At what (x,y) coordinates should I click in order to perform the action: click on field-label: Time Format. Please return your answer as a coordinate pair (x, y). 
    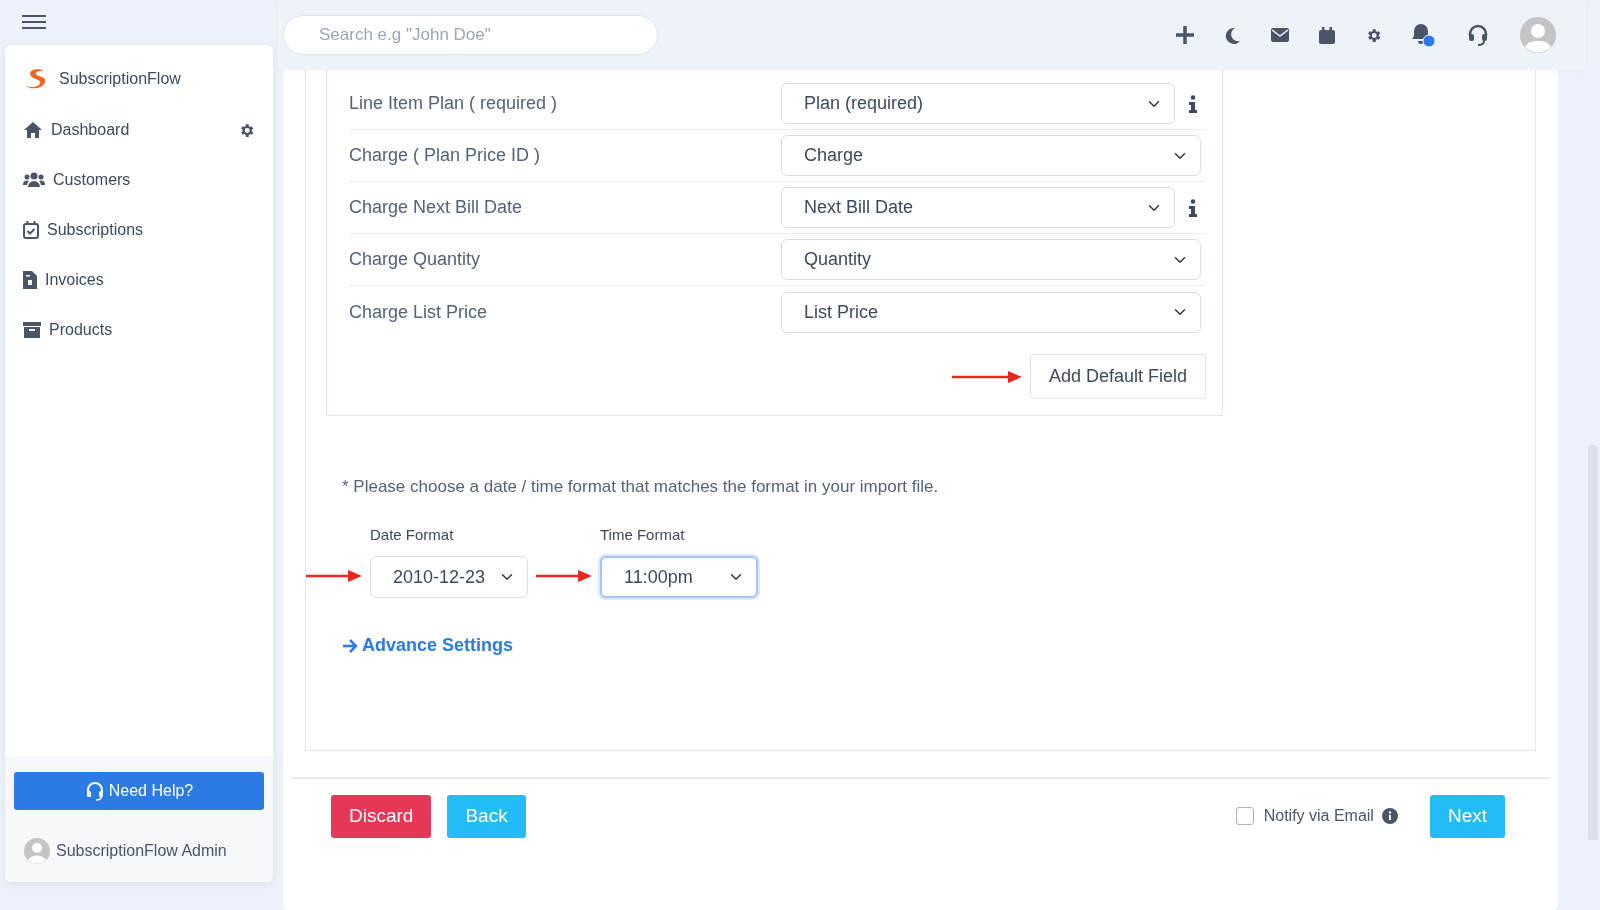
    Looking at the image, I should click on (643, 534).